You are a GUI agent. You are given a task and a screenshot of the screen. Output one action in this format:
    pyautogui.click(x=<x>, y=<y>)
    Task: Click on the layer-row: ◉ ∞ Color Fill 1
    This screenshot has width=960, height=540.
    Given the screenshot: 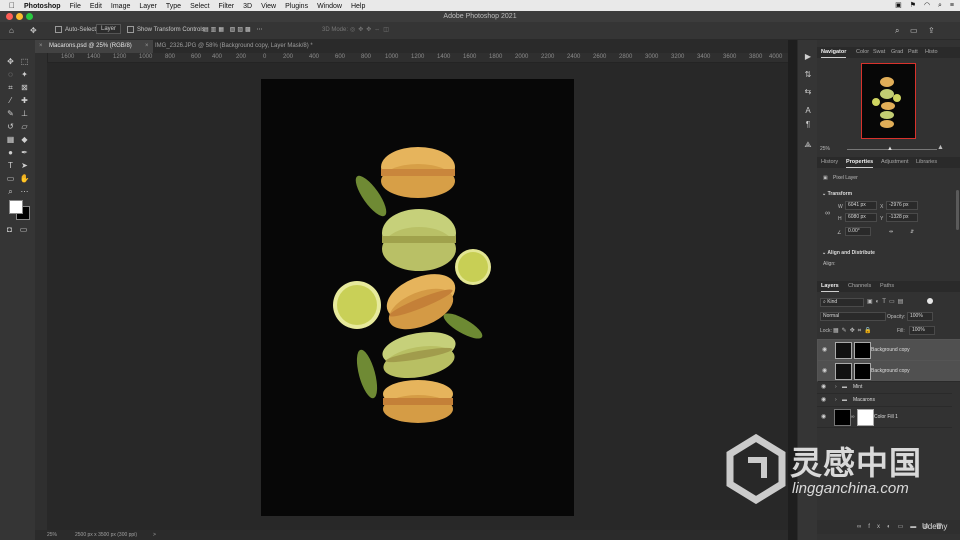 What is the action you would take?
    pyautogui.click(x=884, y=417)
    